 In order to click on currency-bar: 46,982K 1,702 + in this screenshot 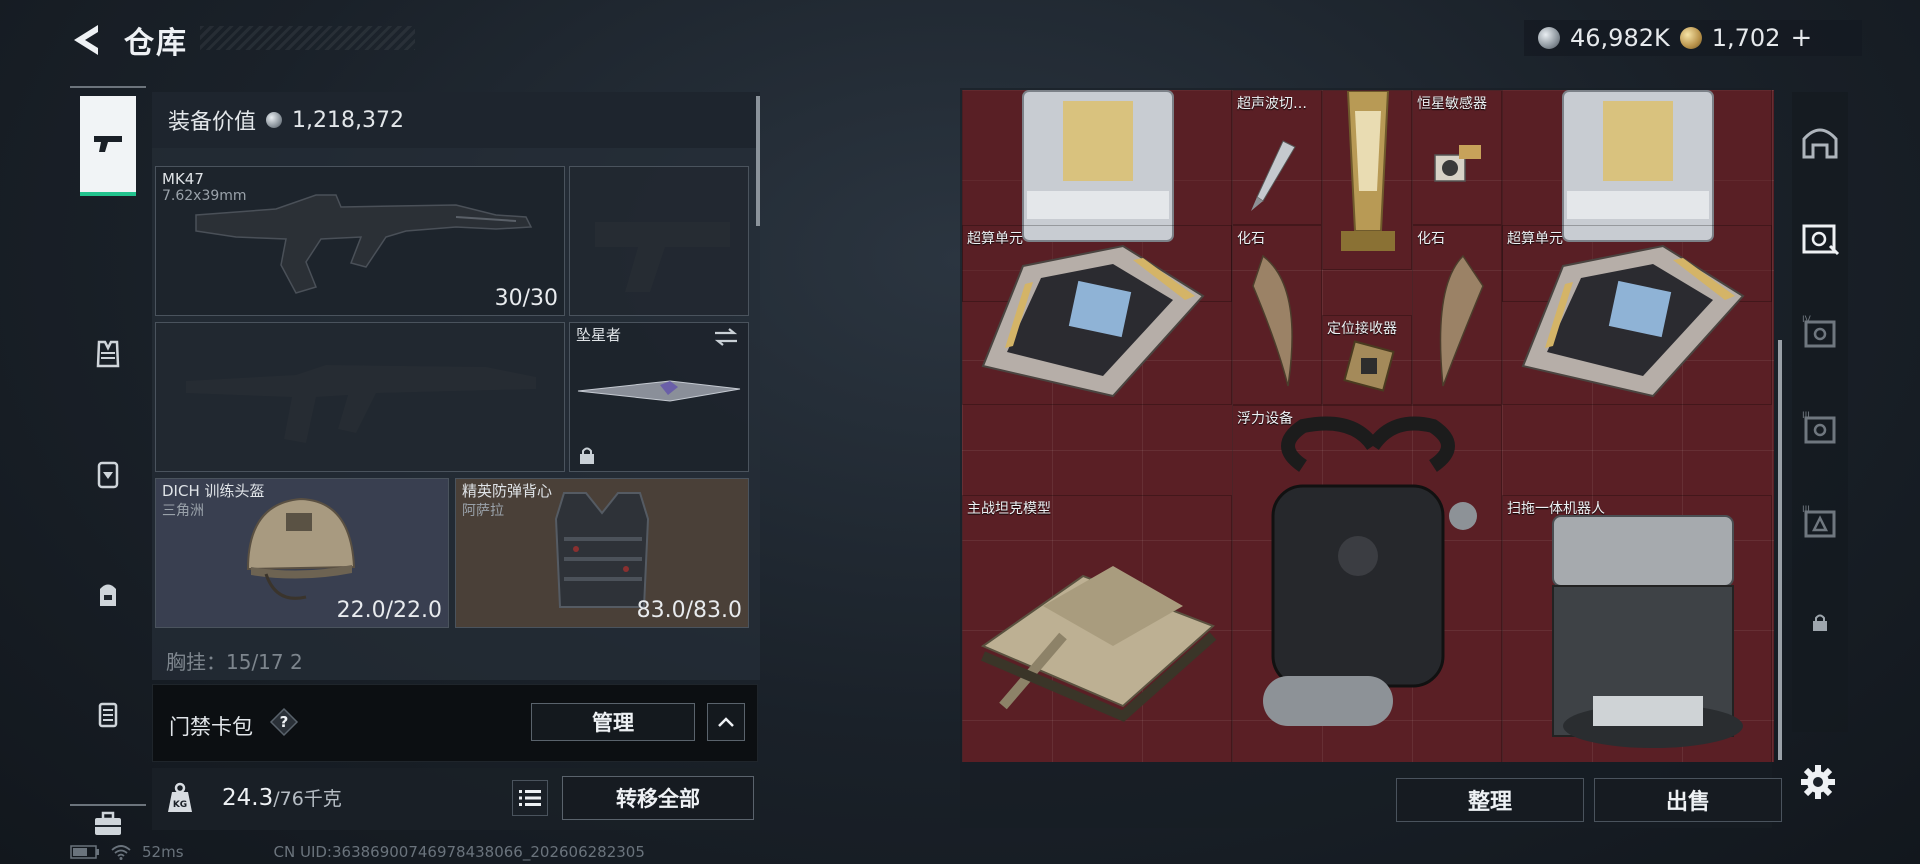, I will do `click(1693, 38)`.